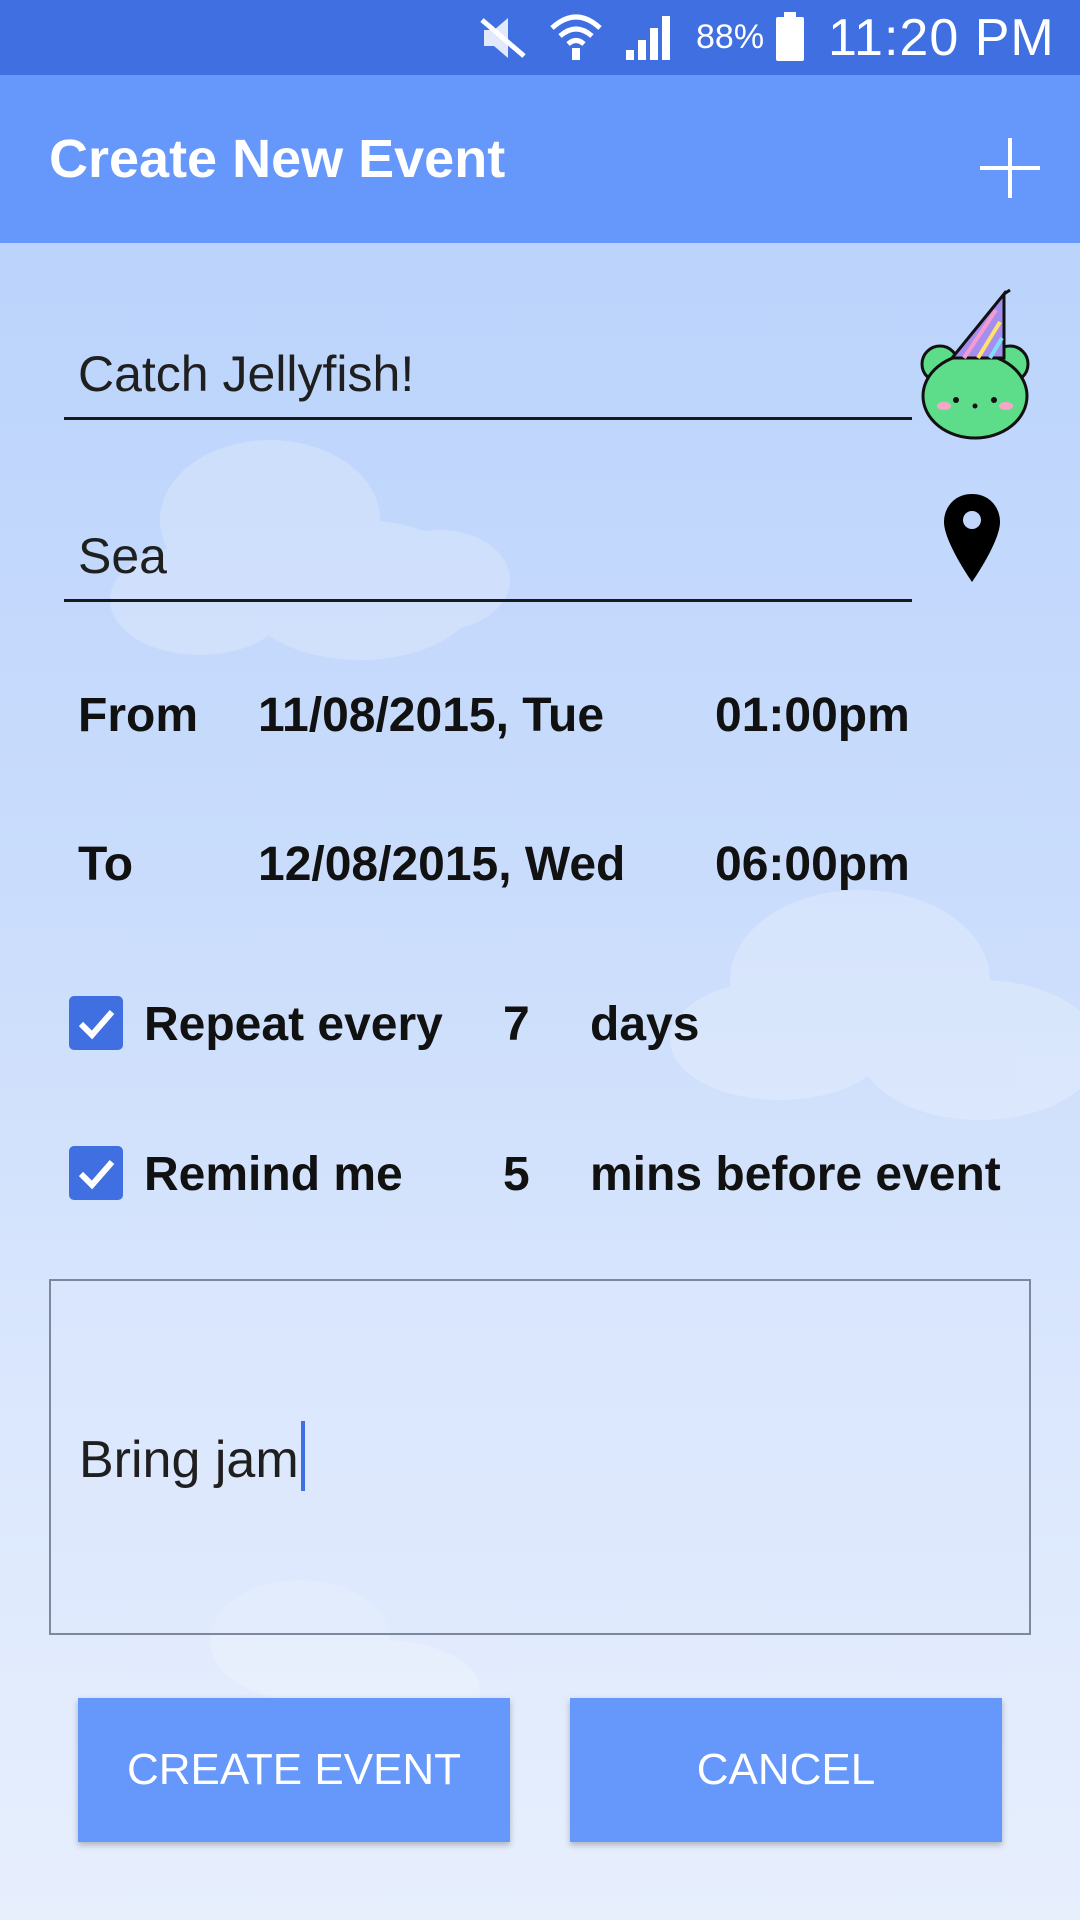  Describe the element at coordinates (941, 37) in the screenshot. I see `status-clock: 11:20 PM` at that location.